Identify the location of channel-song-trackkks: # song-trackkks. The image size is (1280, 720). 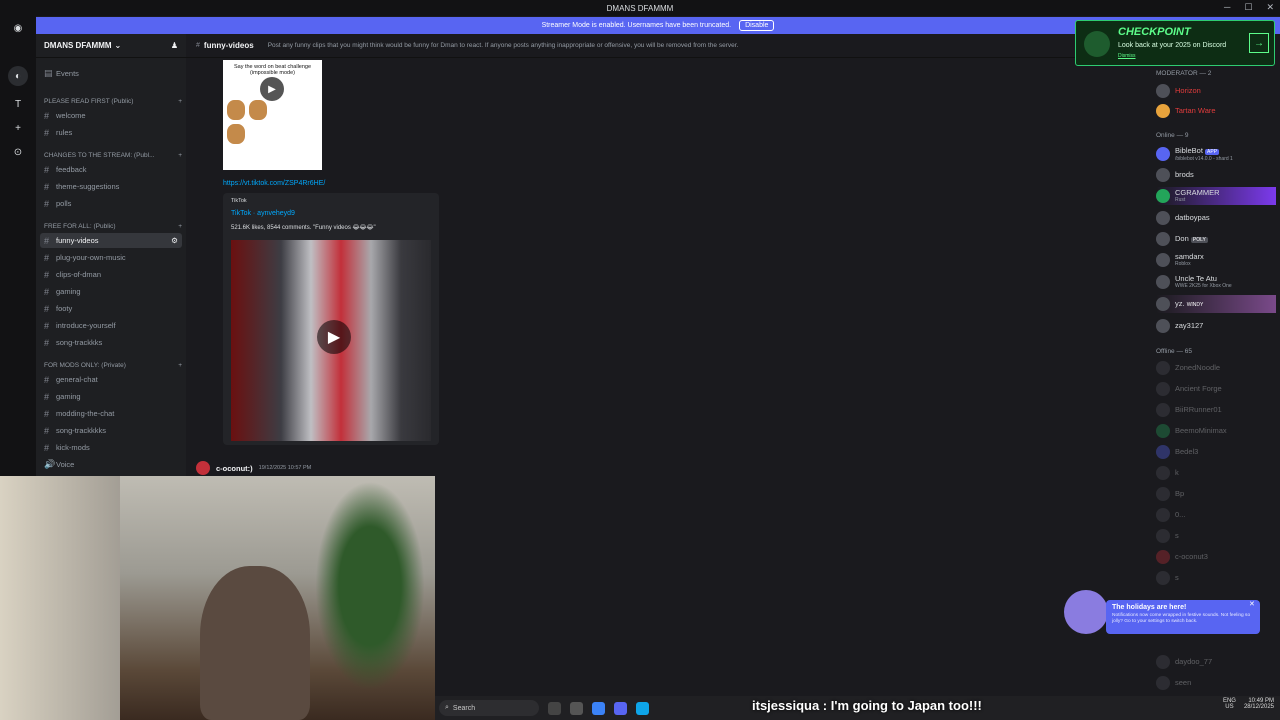
(111, 342).